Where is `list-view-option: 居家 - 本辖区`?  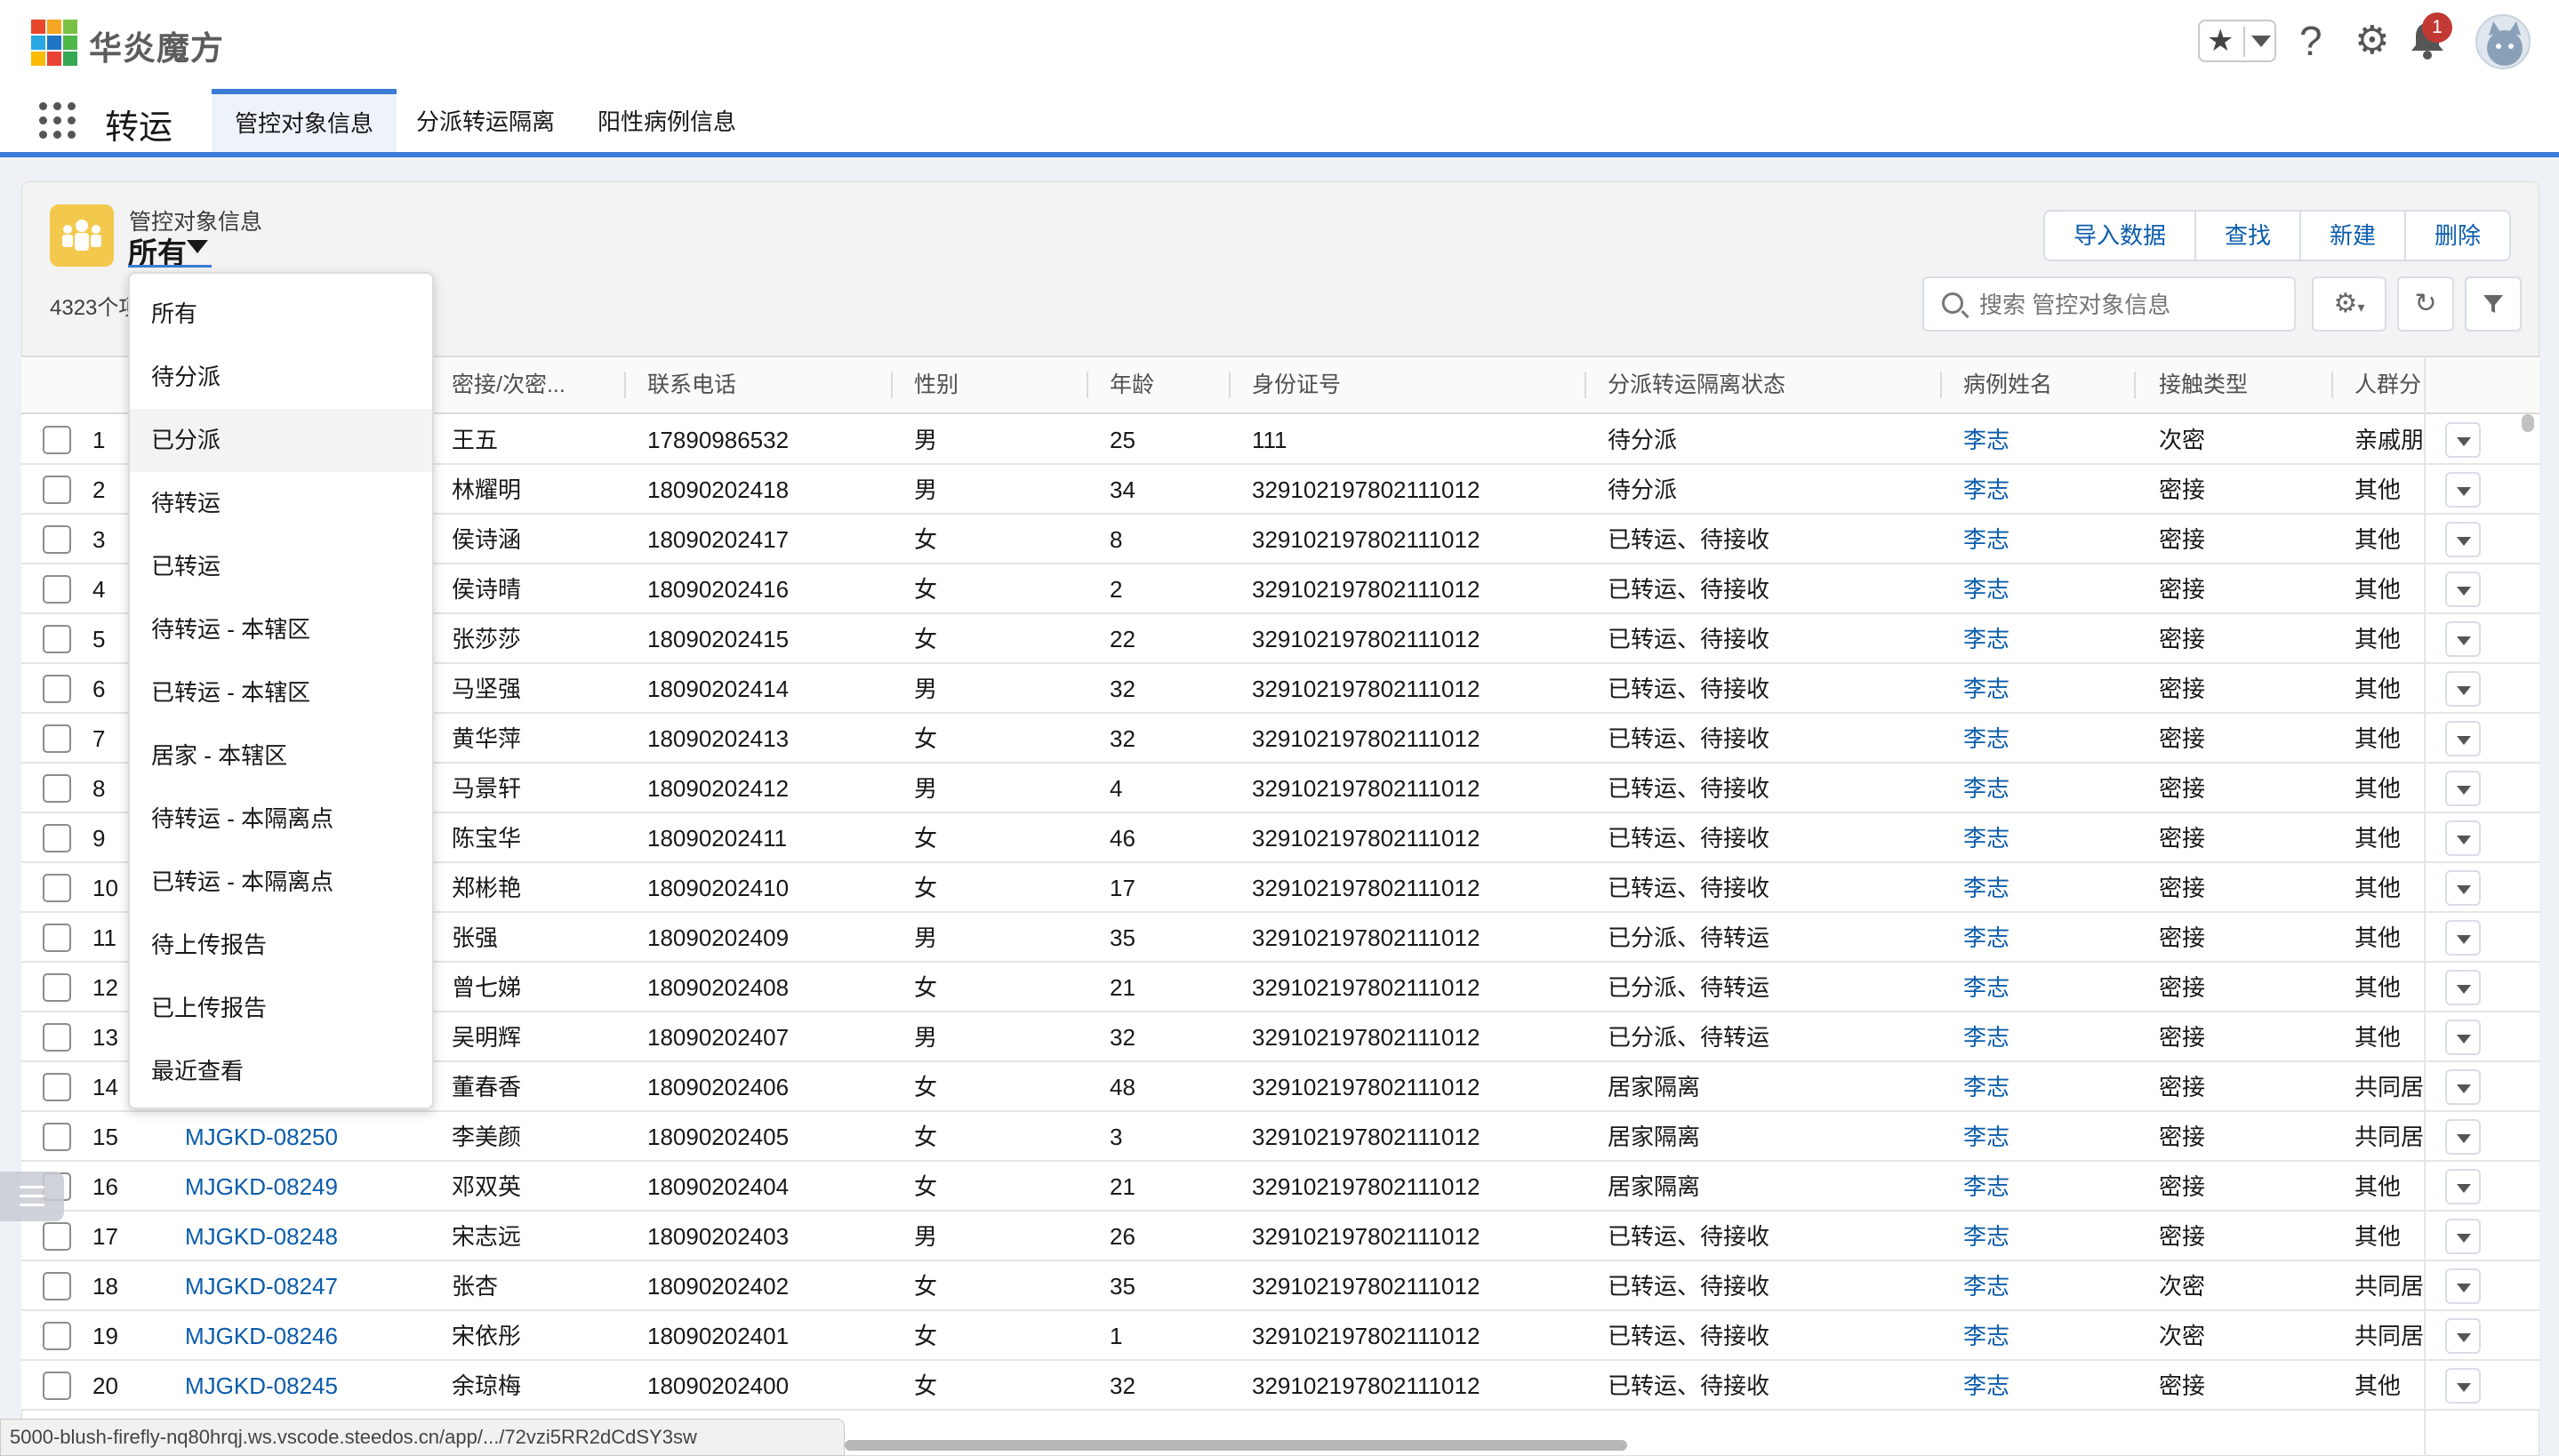
list-view-option: 居家 - 本辖区 is located at coordinates (281, 756).